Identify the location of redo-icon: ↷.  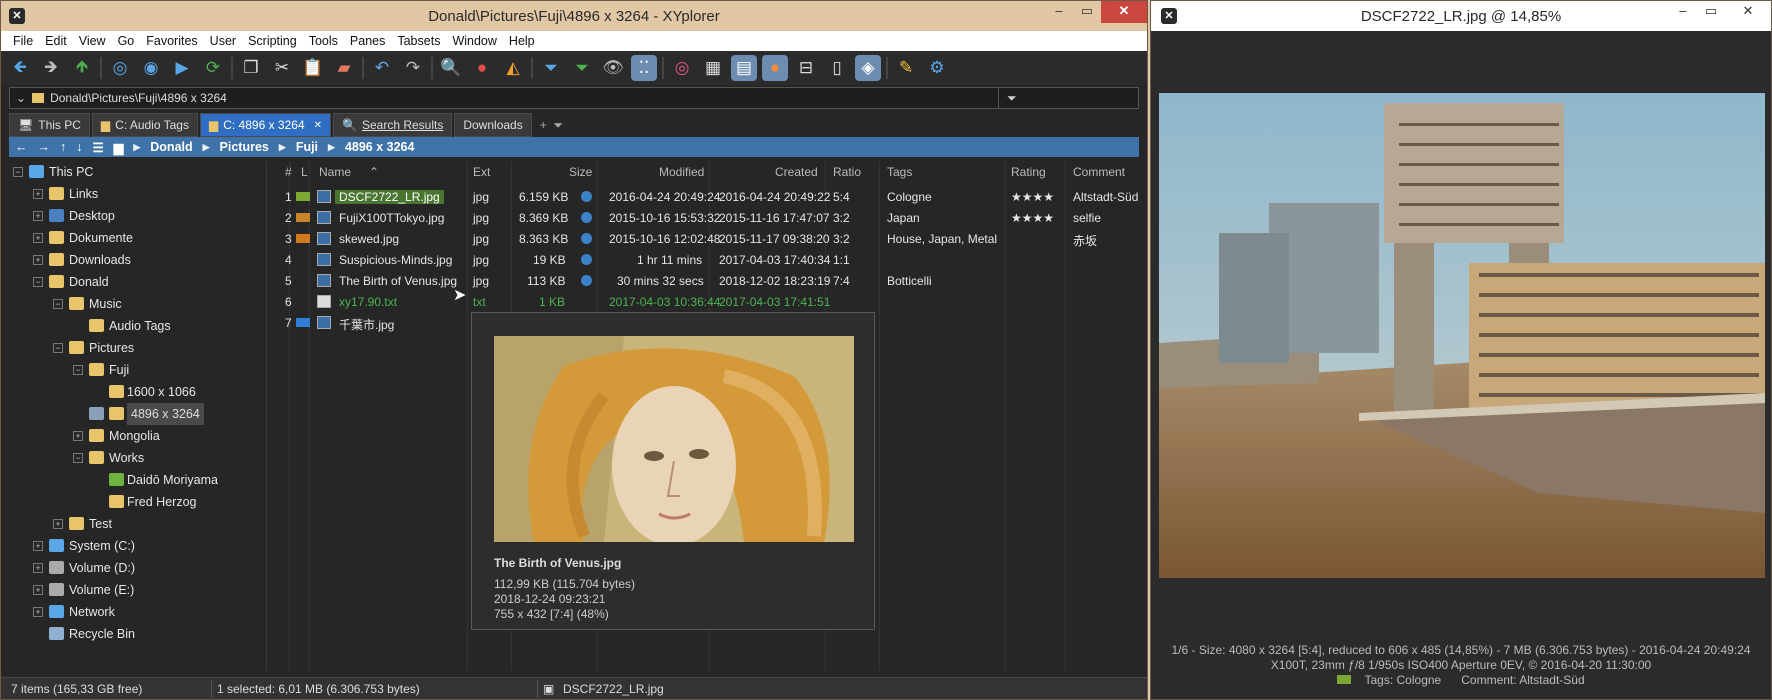
(413, 68).